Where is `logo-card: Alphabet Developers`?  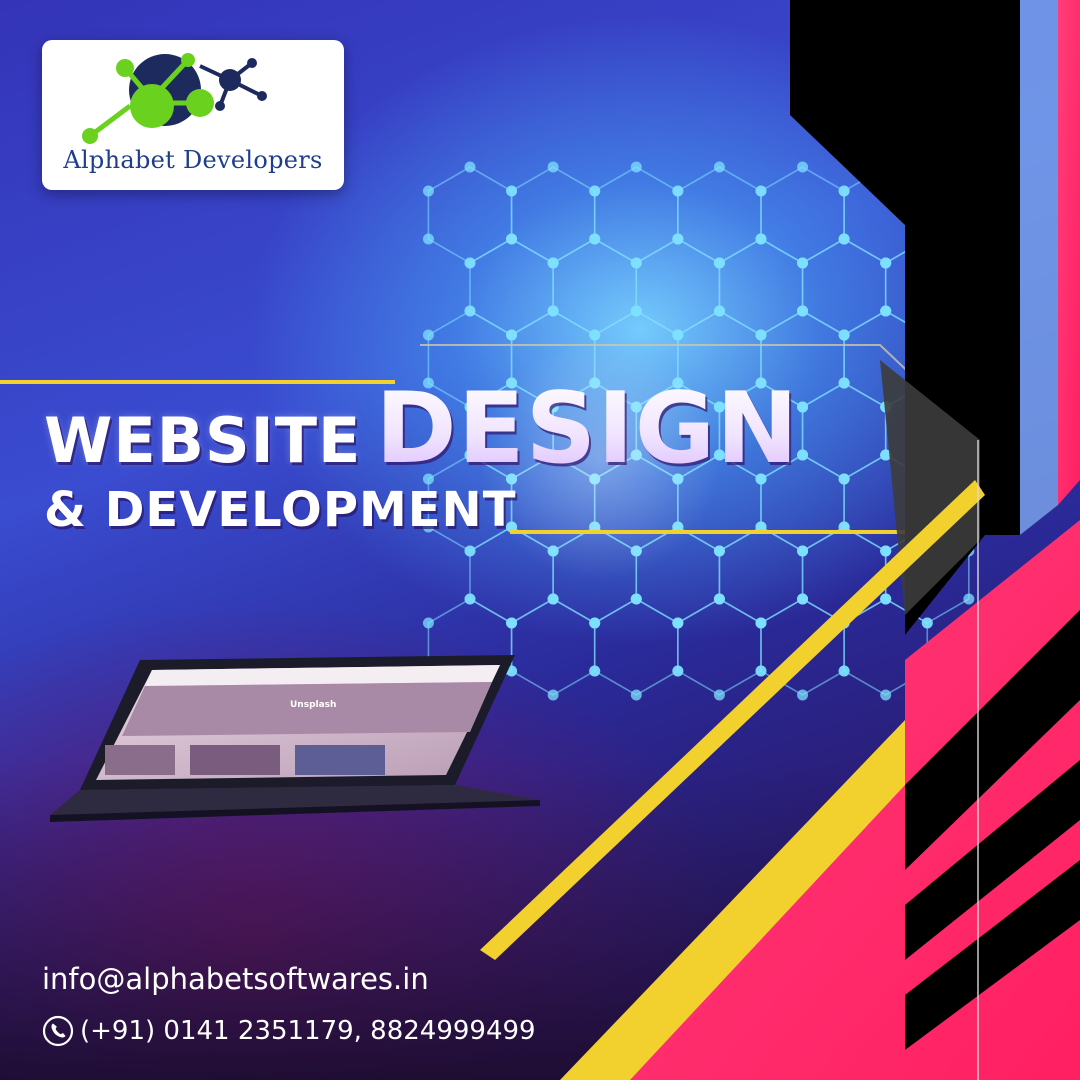 logo-card: Alphabet Developers is located at coordinates (193, 115).